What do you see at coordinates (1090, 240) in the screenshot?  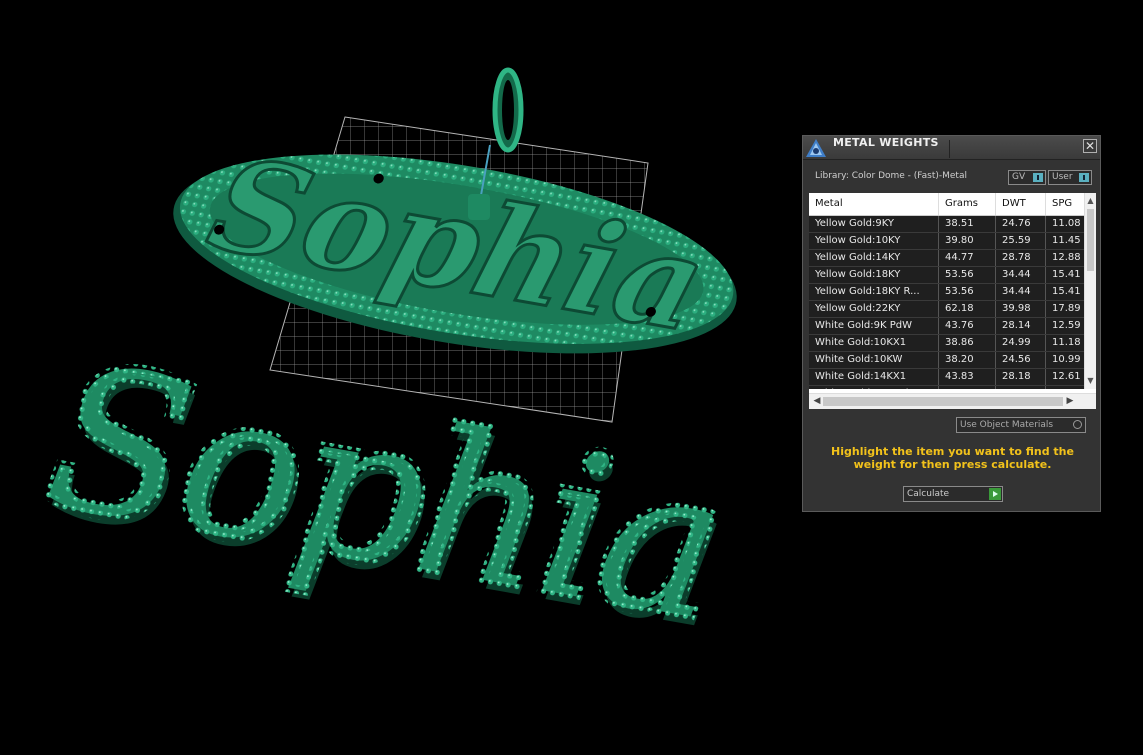 I see `vertical-scroll-thumb` at bounding box center [1090, 240].